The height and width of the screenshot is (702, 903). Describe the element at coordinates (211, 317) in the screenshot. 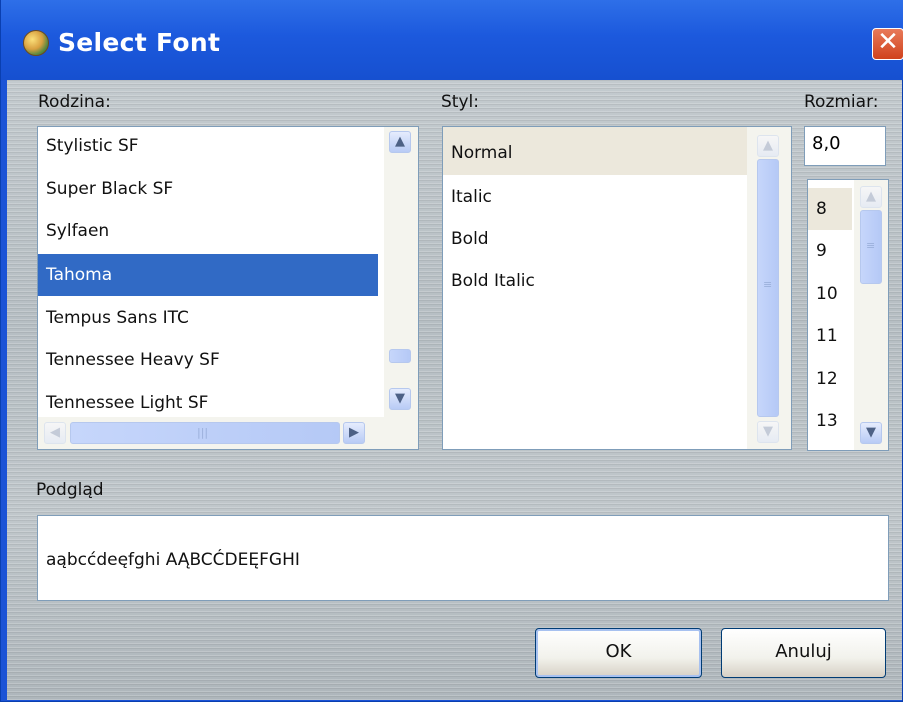

I see `list-item: Tempus Sans ITC` at that location.